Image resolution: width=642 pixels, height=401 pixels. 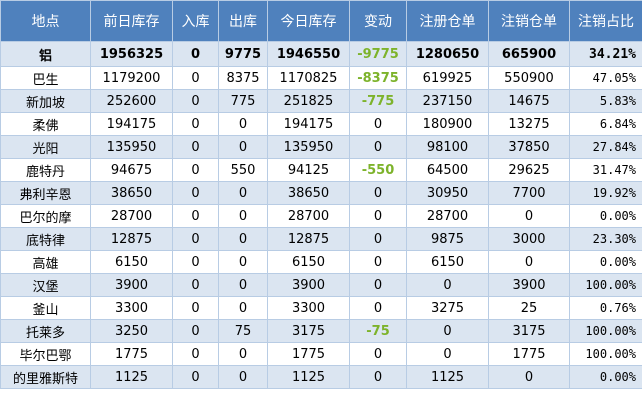 What do you see at coordinates (131, 101) in the screenshot?
I see `cell-prev-stock: 252600` at bounding box center [131, 101].